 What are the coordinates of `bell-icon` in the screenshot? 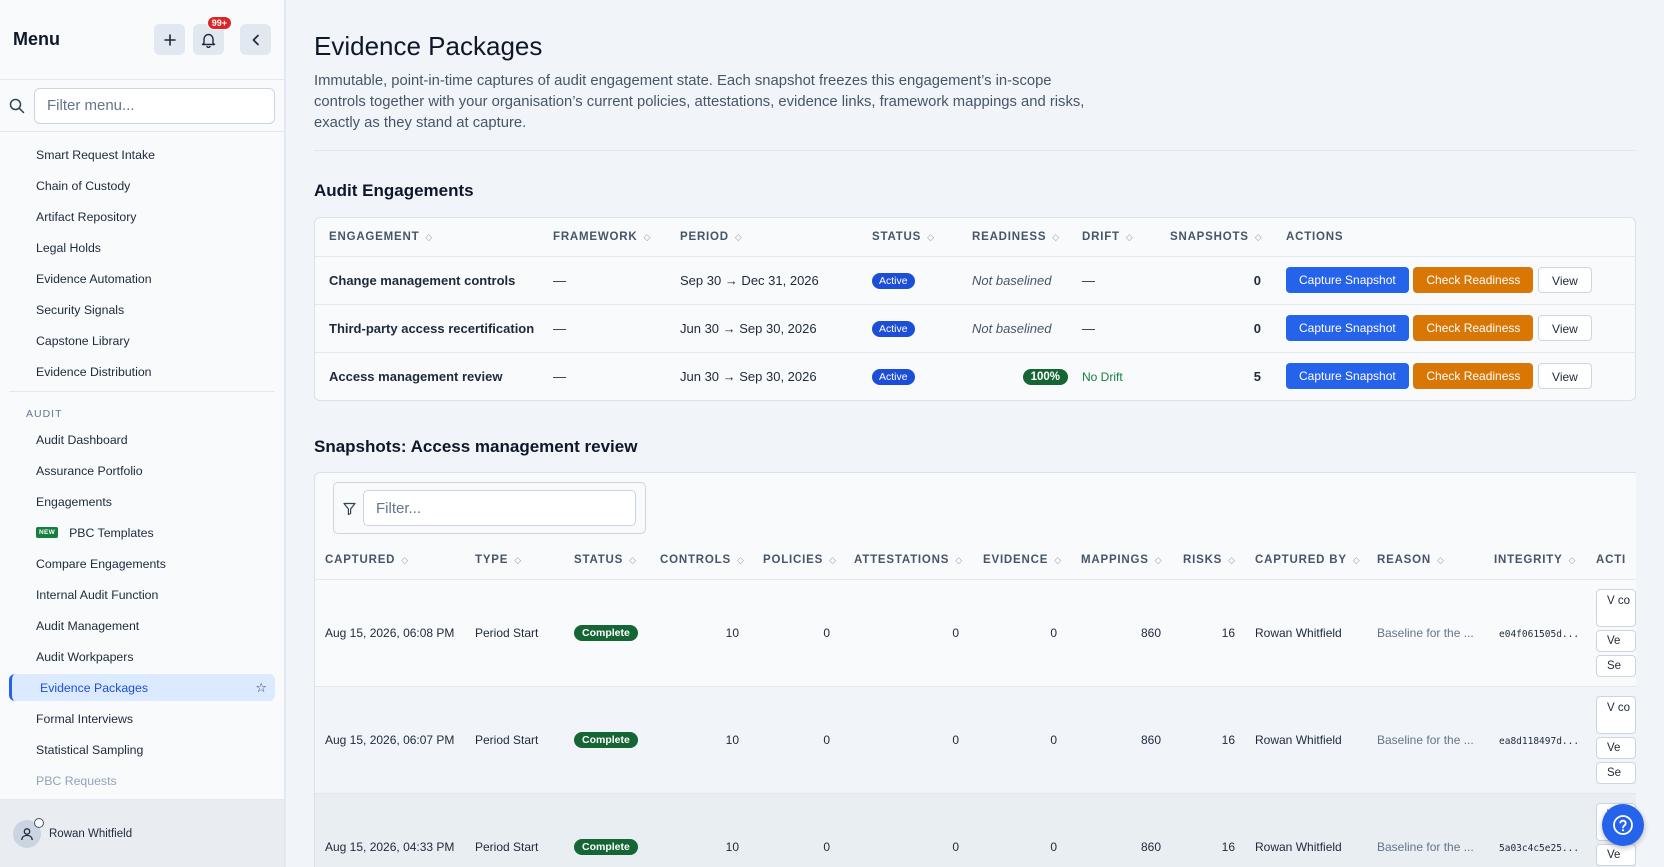 It's located at (208, 40).